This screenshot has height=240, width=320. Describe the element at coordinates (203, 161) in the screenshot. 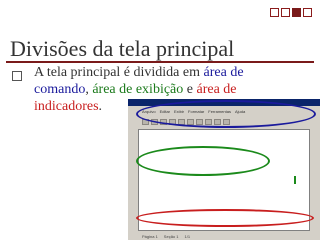

I see `display-area-highlight` at that location.